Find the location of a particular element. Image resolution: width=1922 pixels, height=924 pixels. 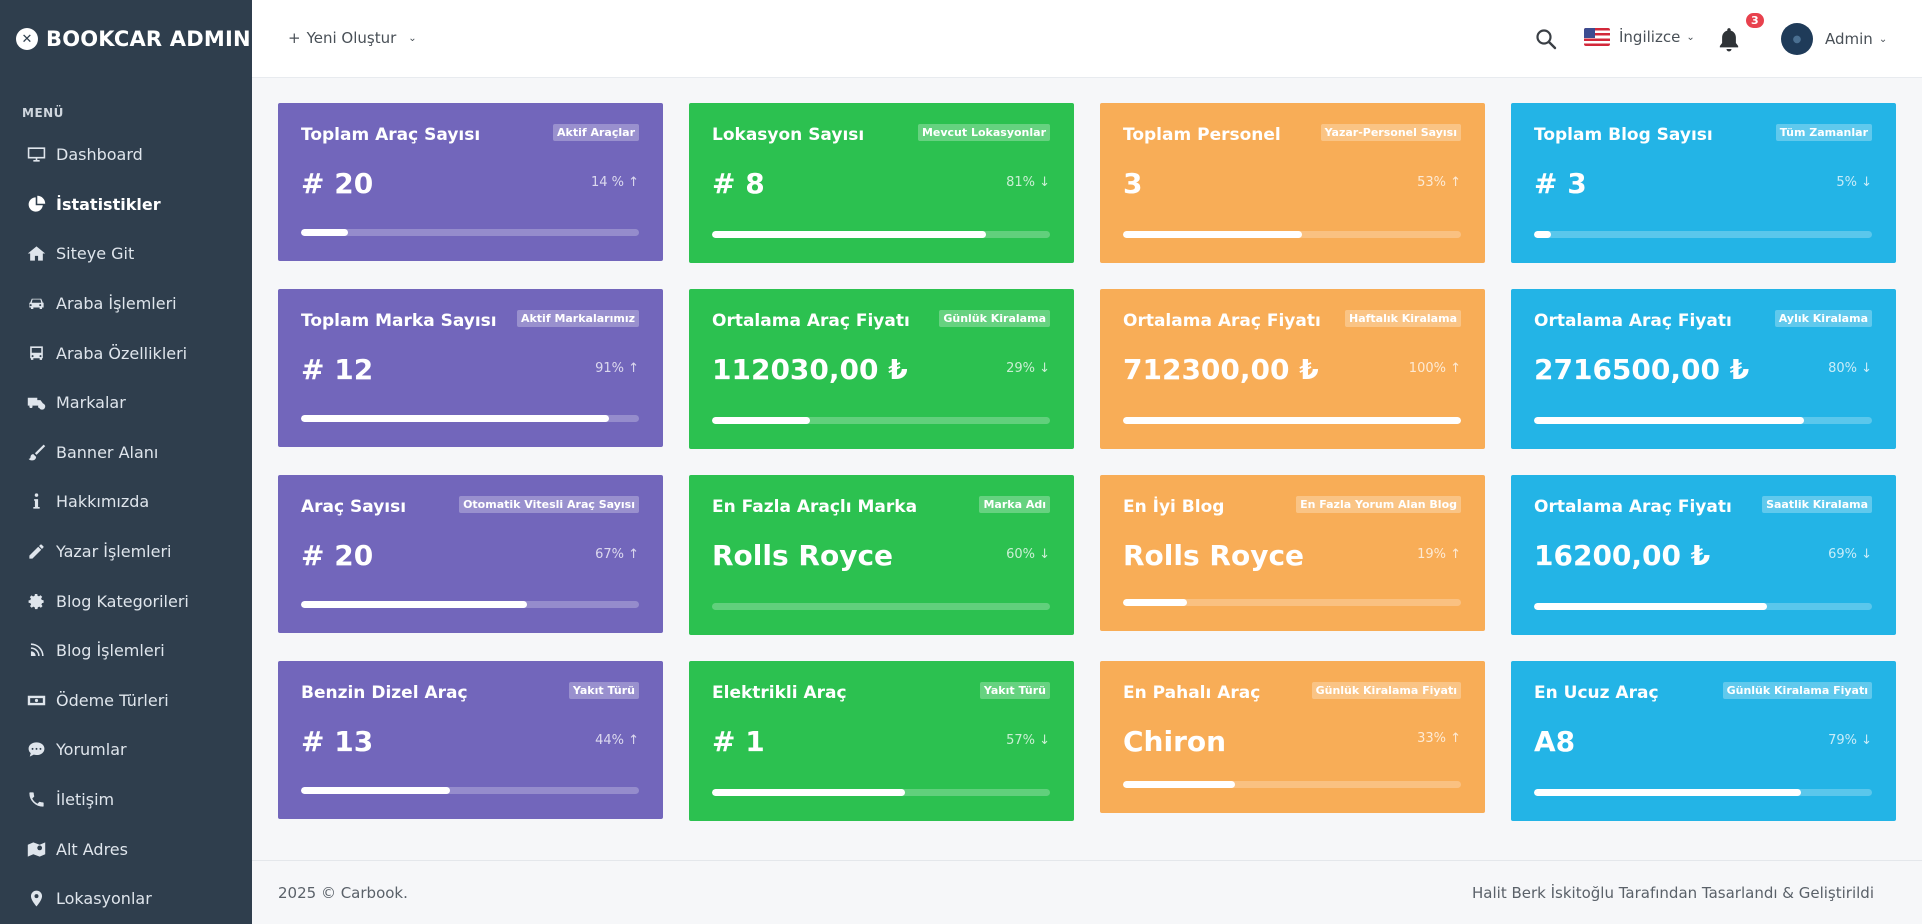

sidebar-item-1: Dashboard is located at coordinates (126, 155).